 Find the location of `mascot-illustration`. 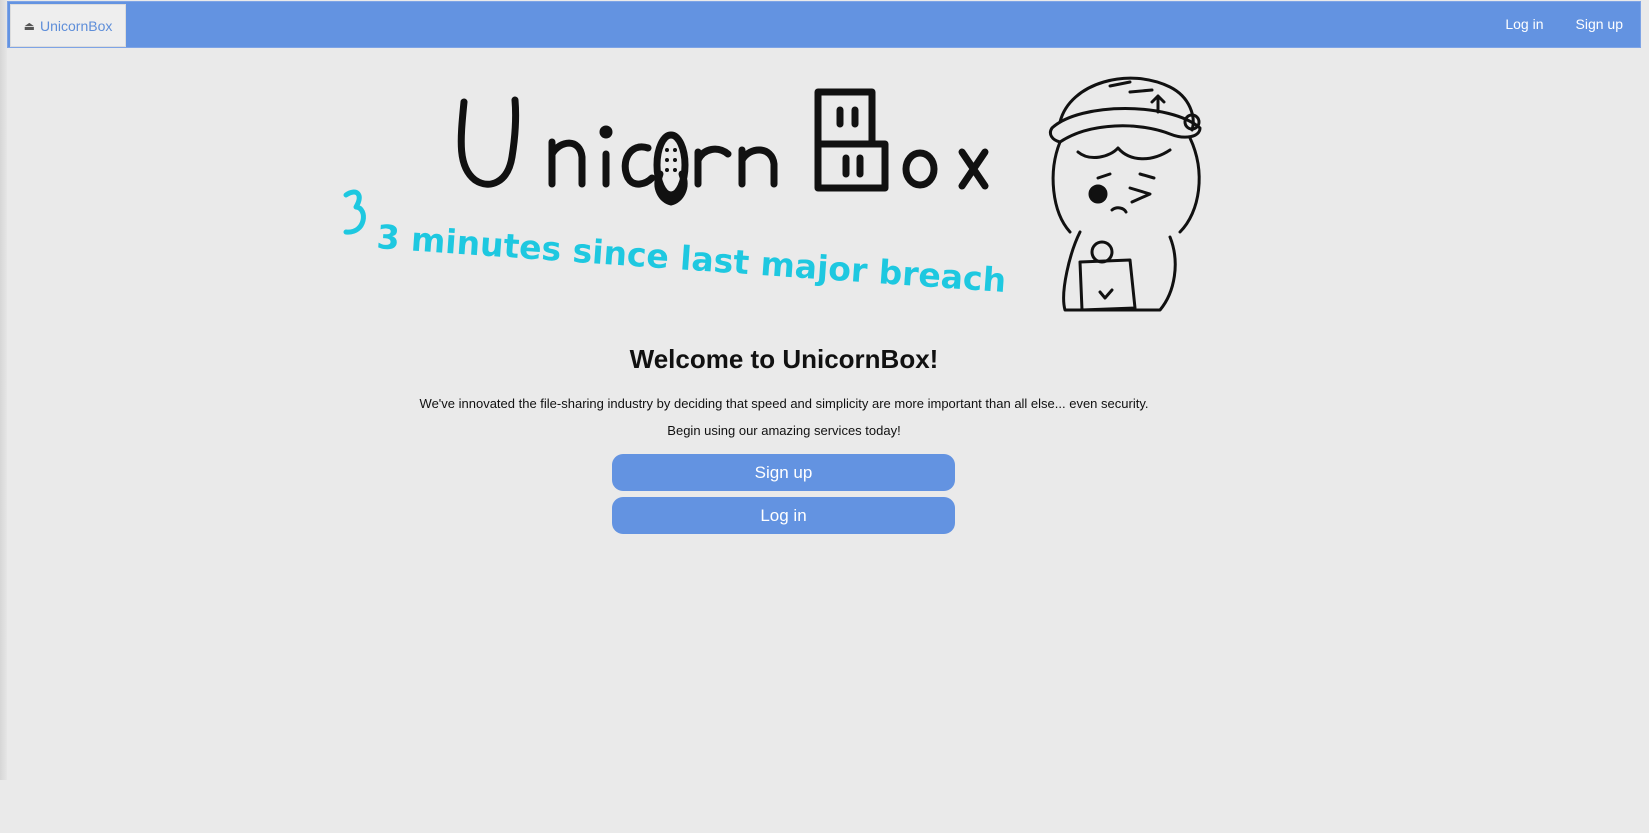

mascot-illustration is located at coordinates (1125, 194).